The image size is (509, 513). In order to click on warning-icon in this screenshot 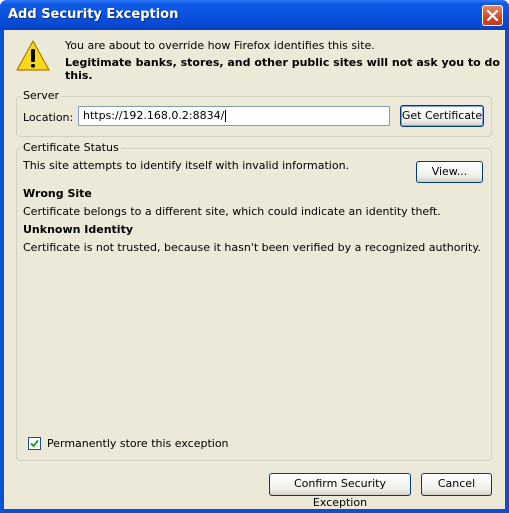, I will do `click(33, 55)`.